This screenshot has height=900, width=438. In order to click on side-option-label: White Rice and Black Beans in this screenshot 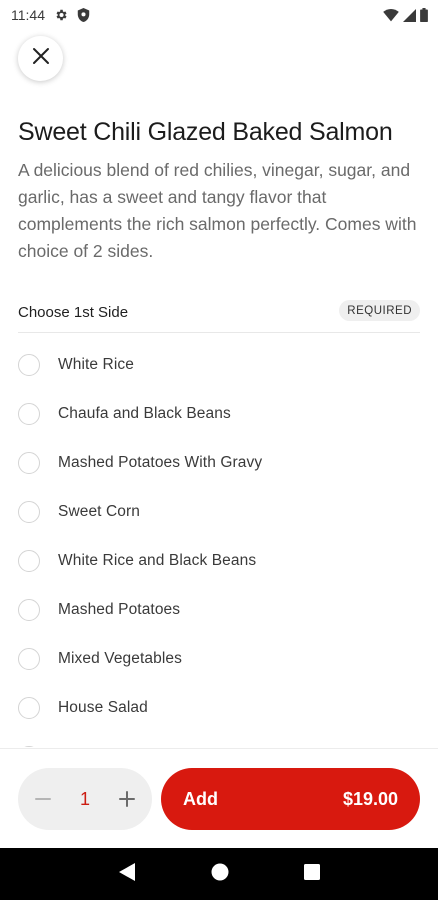, I will do `click(157, 560)`.